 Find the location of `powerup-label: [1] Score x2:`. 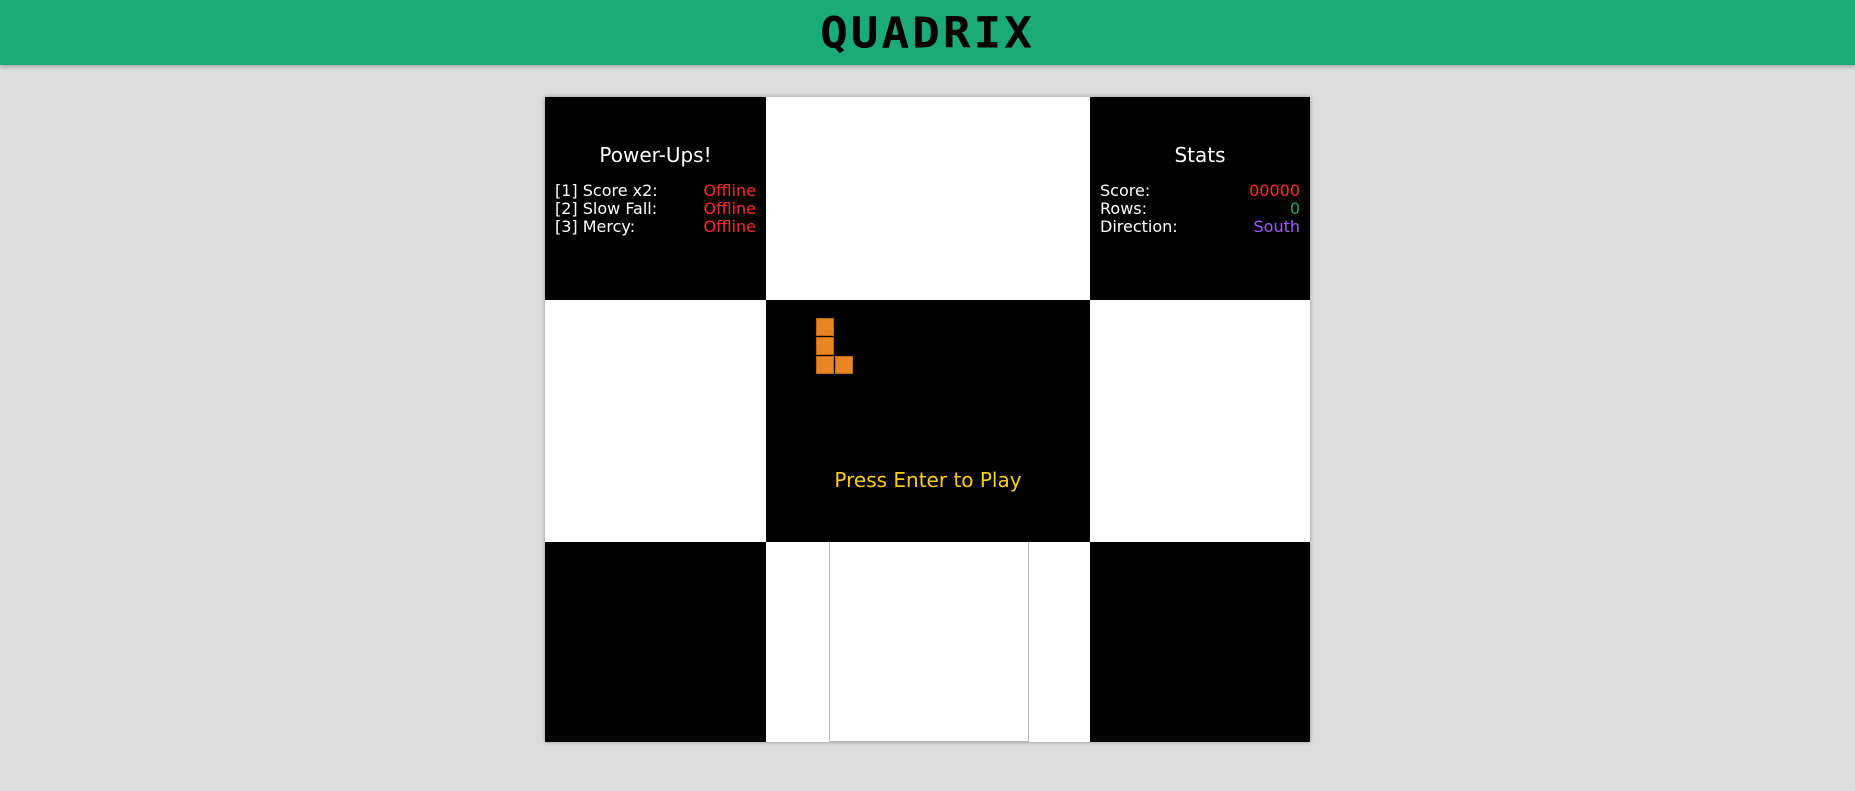

powerup-label: [1] Score x2: is located at coordinates (606, 190).